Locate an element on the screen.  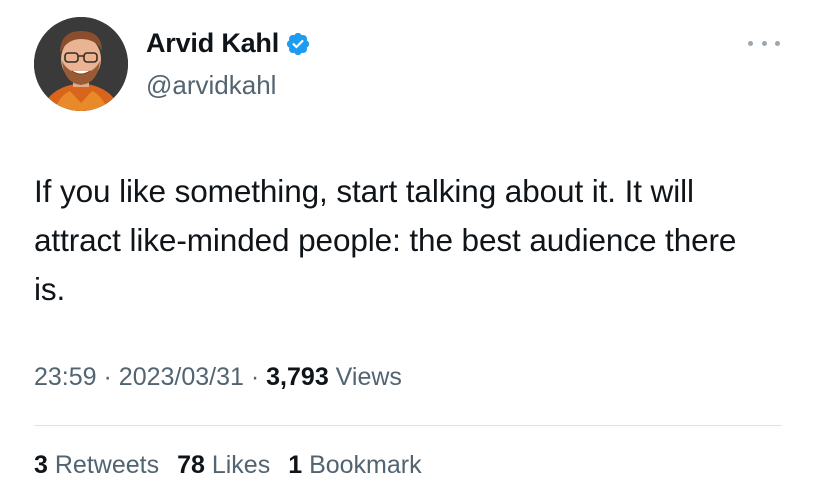
retweets-count: 3 is located at coordinates (41, 465).